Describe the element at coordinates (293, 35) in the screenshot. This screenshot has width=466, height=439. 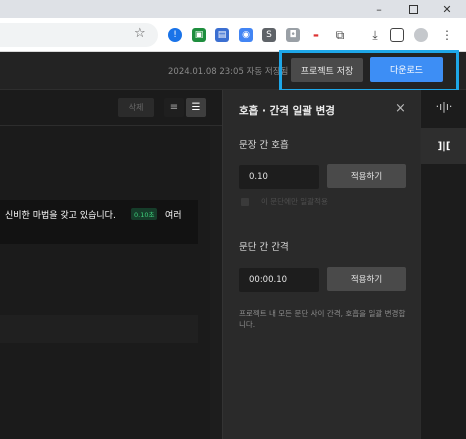
I see `capture-extension-icon: ◘` at that location.